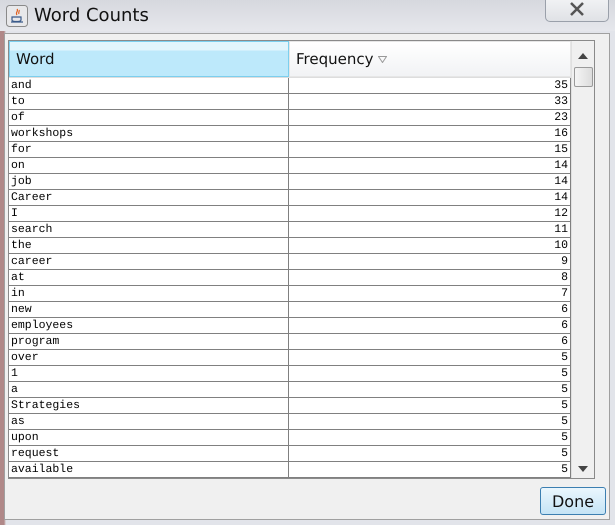  What do you see at coordinates (573, 501) in the screenshot?
I see `done-button: Done` at bounding box center [573, 501].